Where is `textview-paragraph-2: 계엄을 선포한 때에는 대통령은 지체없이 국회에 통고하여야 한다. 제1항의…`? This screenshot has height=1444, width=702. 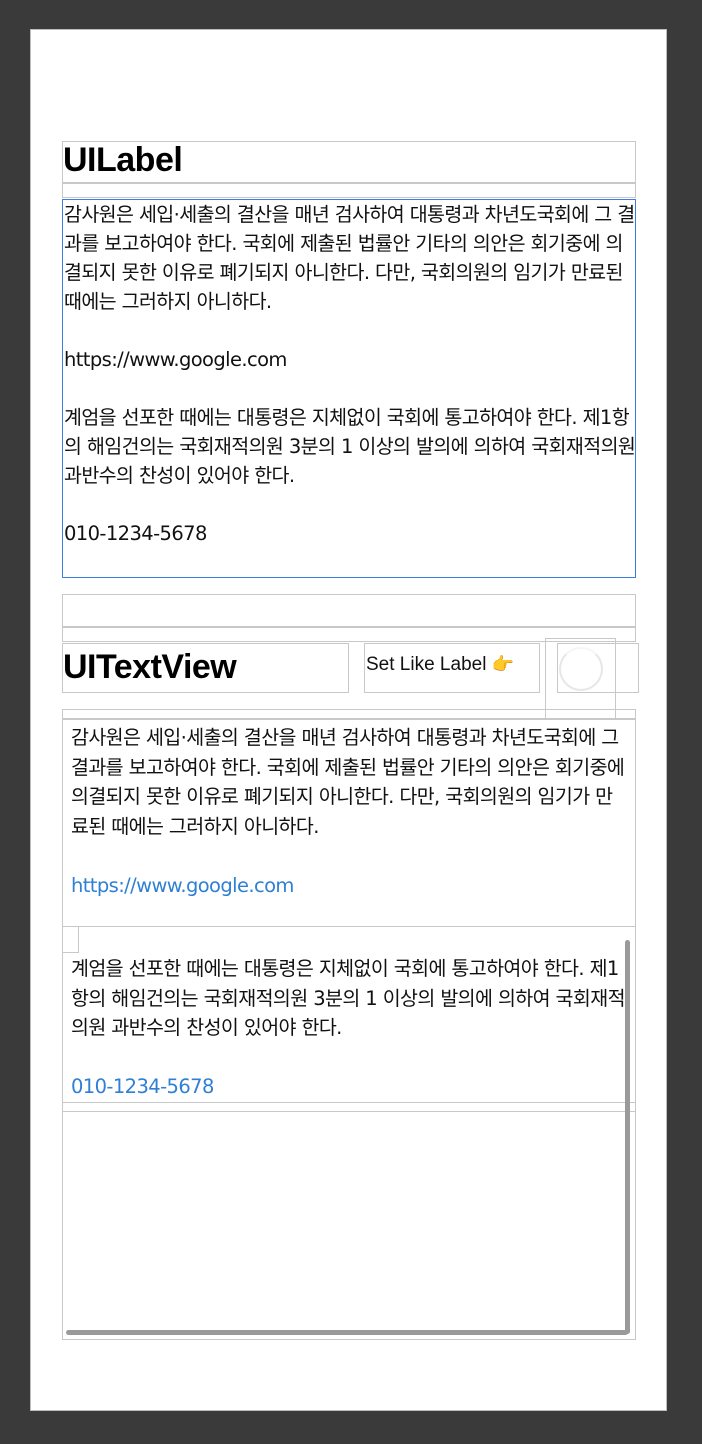
textview-paragraph-2: 계엄을 선포한 때에는 대통령은 지체없이 국회에 통고하여야 한다. 제1항의… is located at coordinates (348, 998).